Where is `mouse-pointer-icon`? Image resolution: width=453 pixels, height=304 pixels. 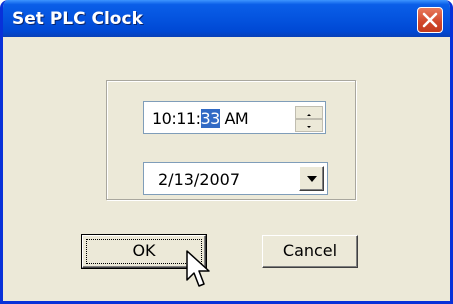 mouse-pointer-icon is located at coordinates (198, 268).